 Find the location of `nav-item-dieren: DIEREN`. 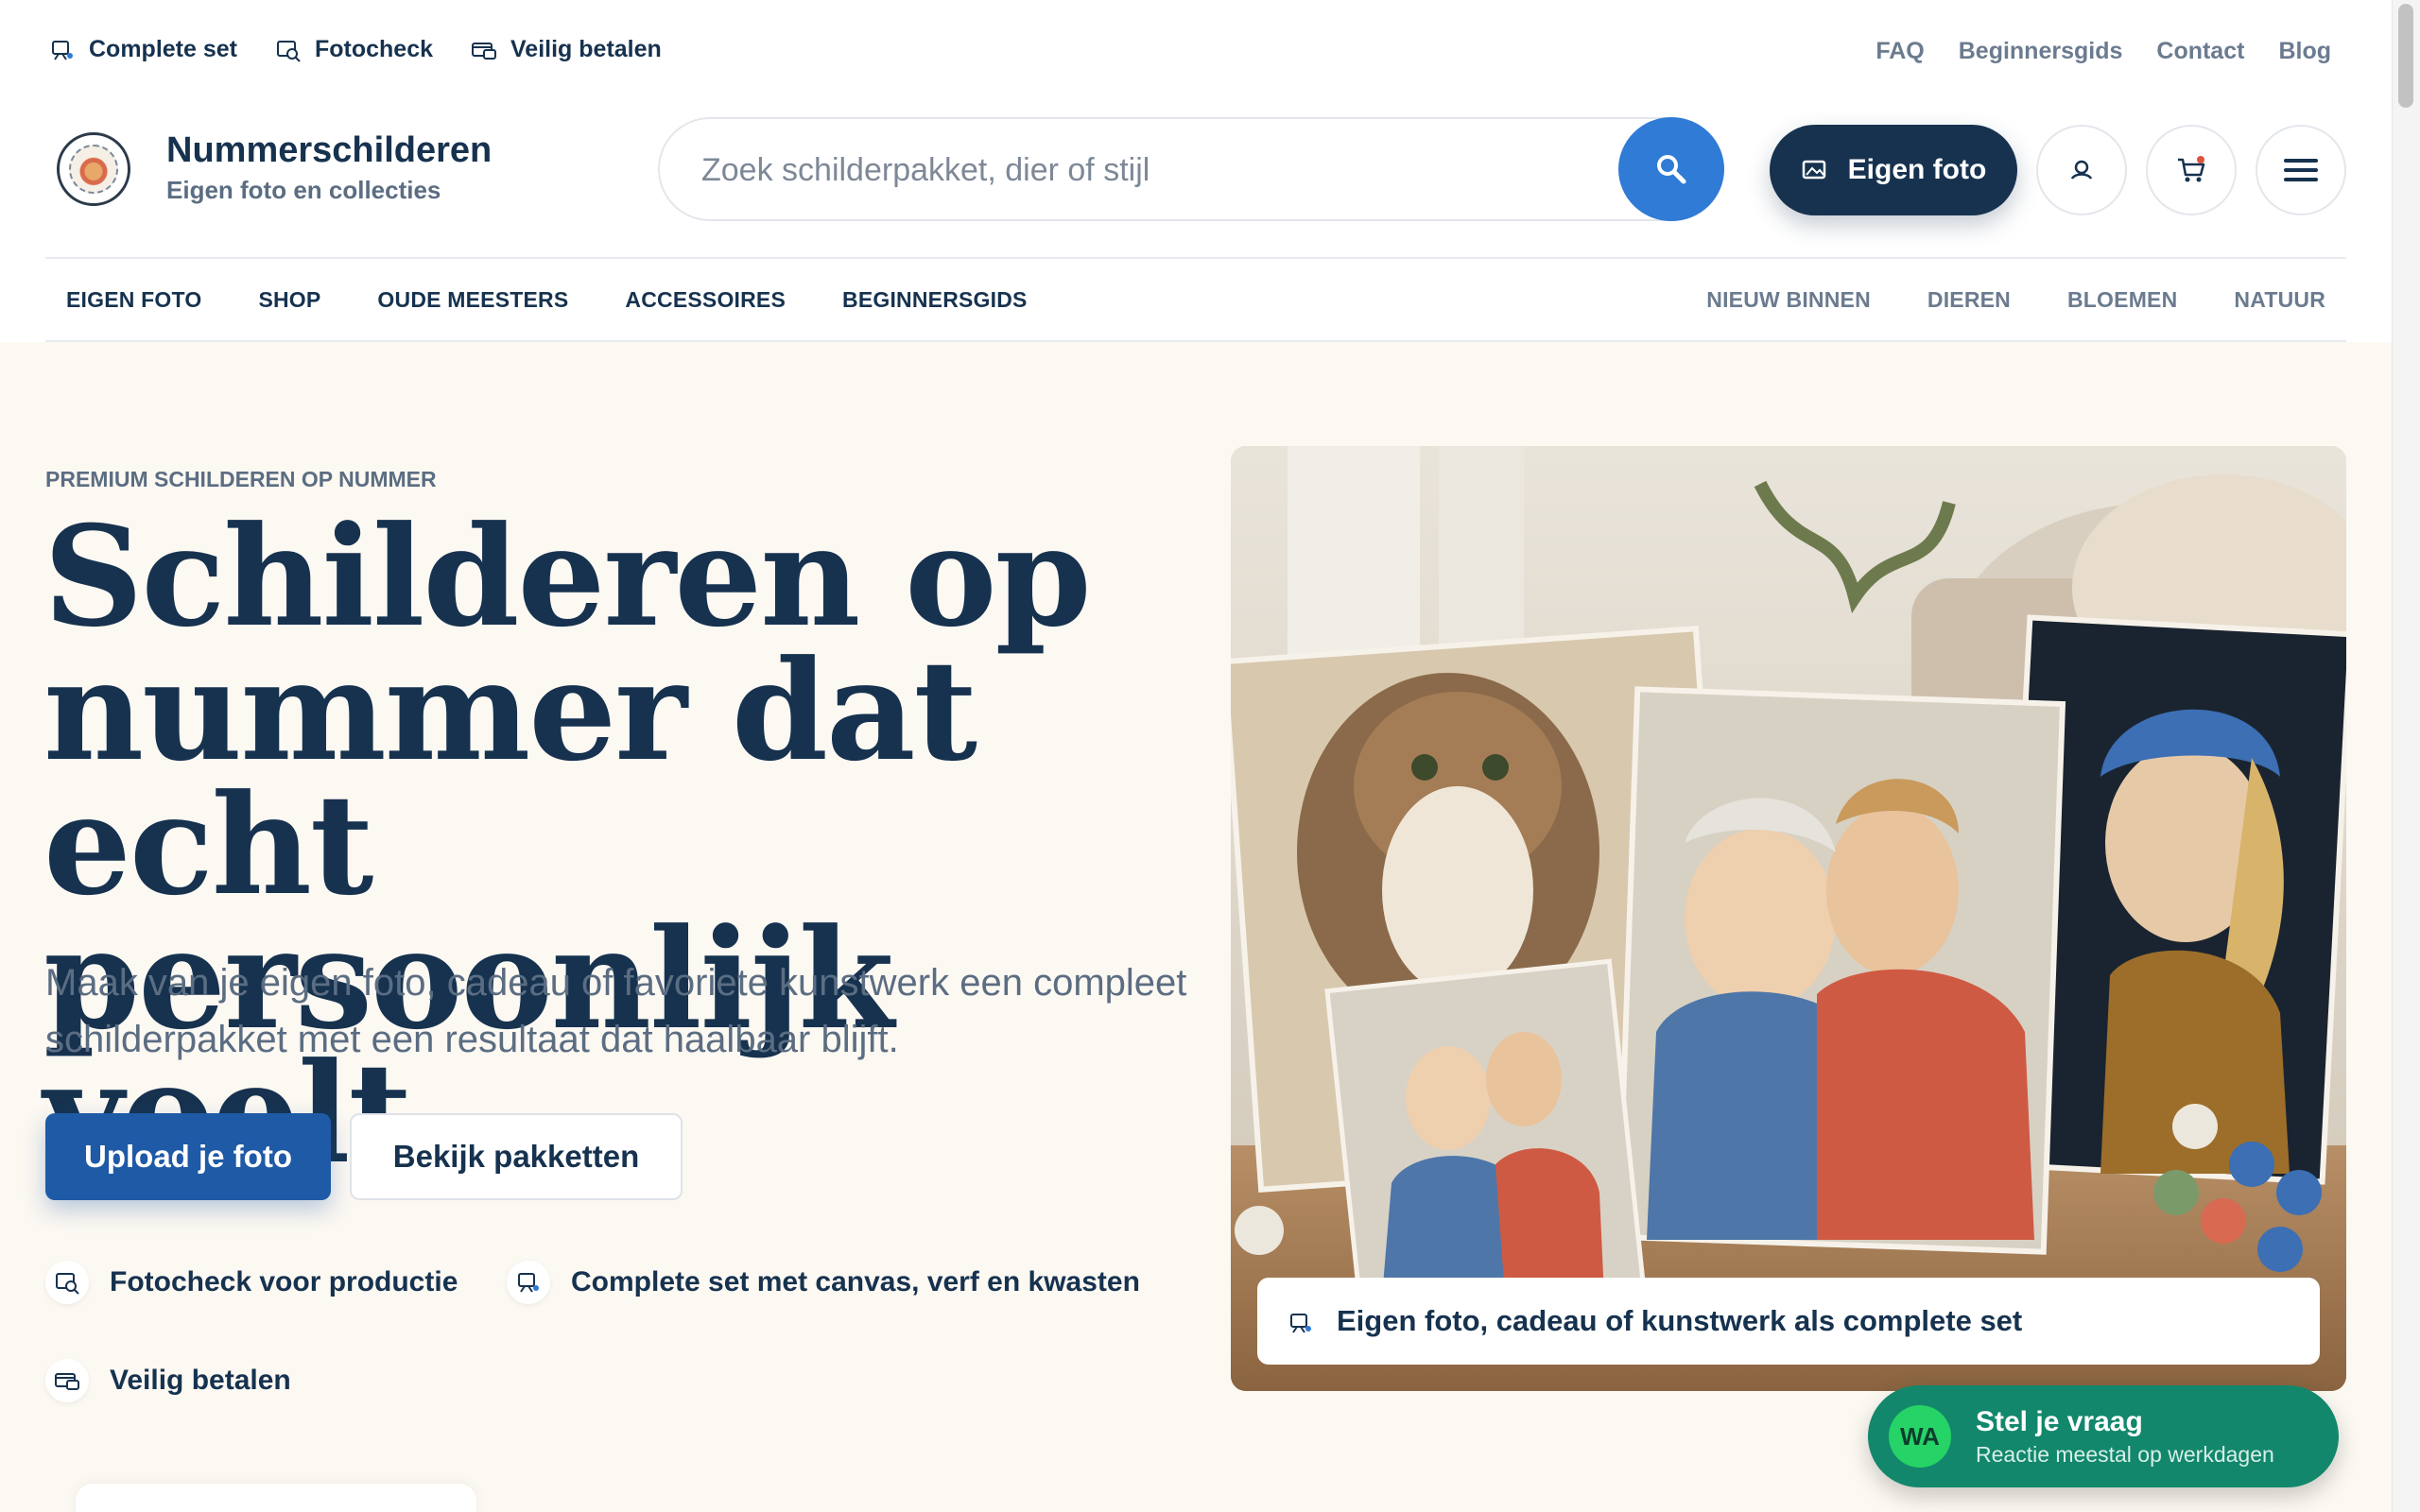

nav-item-dieren: DIEREN is located at coordinates (1969, 300).